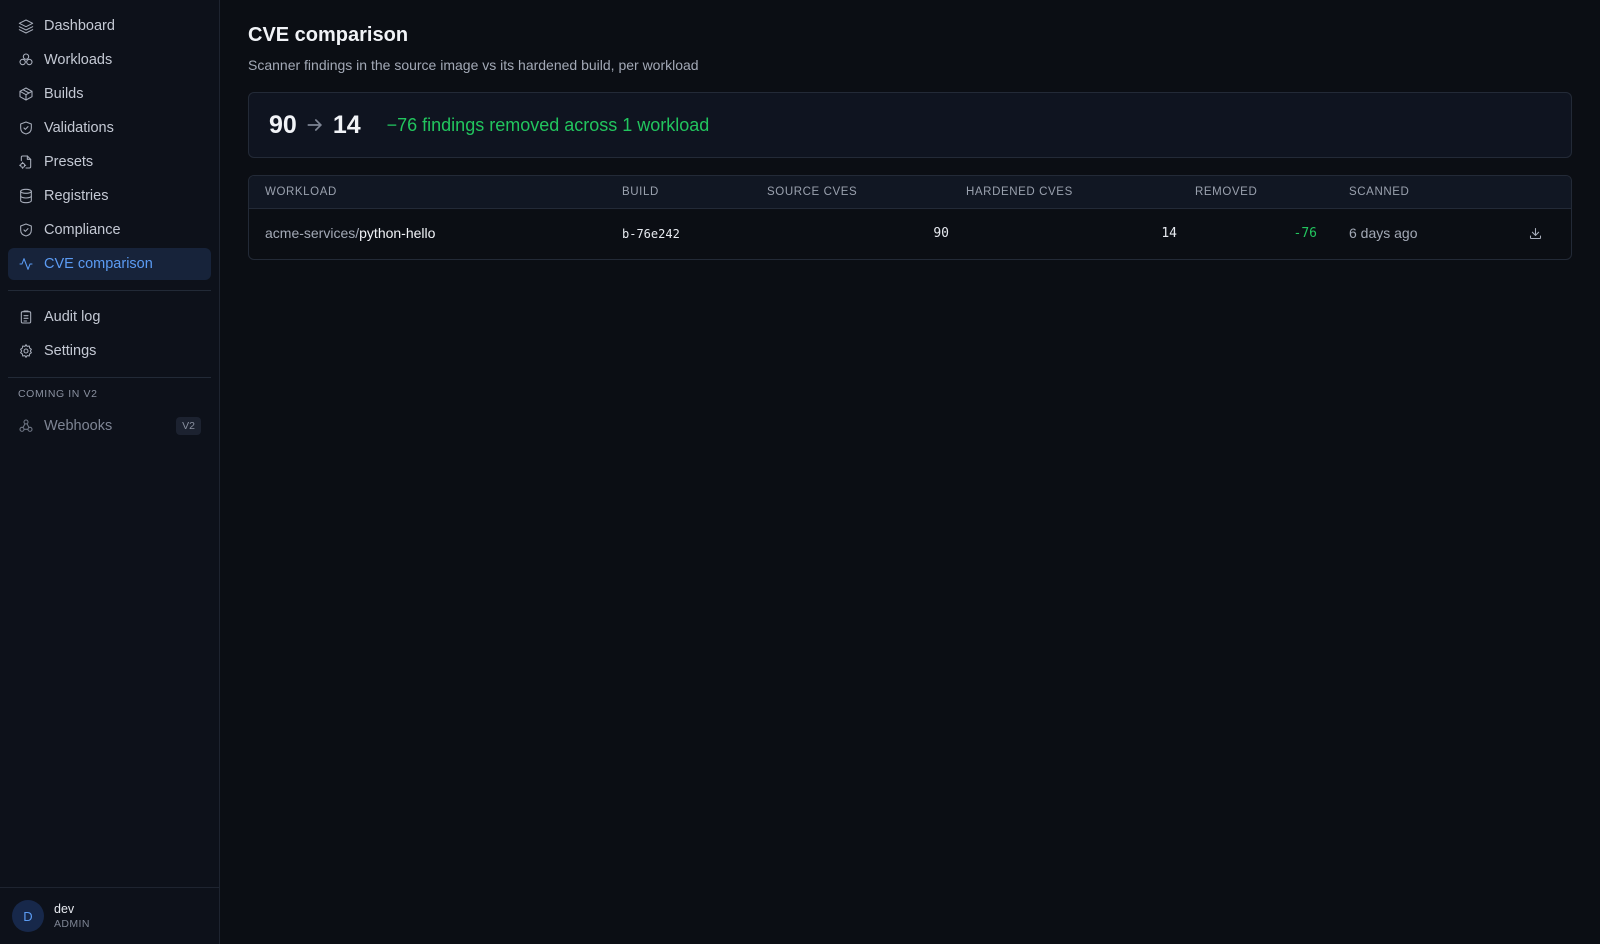 The height and width of the screenshot is (944, 1600). What do you see at coordinates (109, 915) in the screenshot?
I see `user-profile: D dev ADMIN` at bounding box center [109, 915].